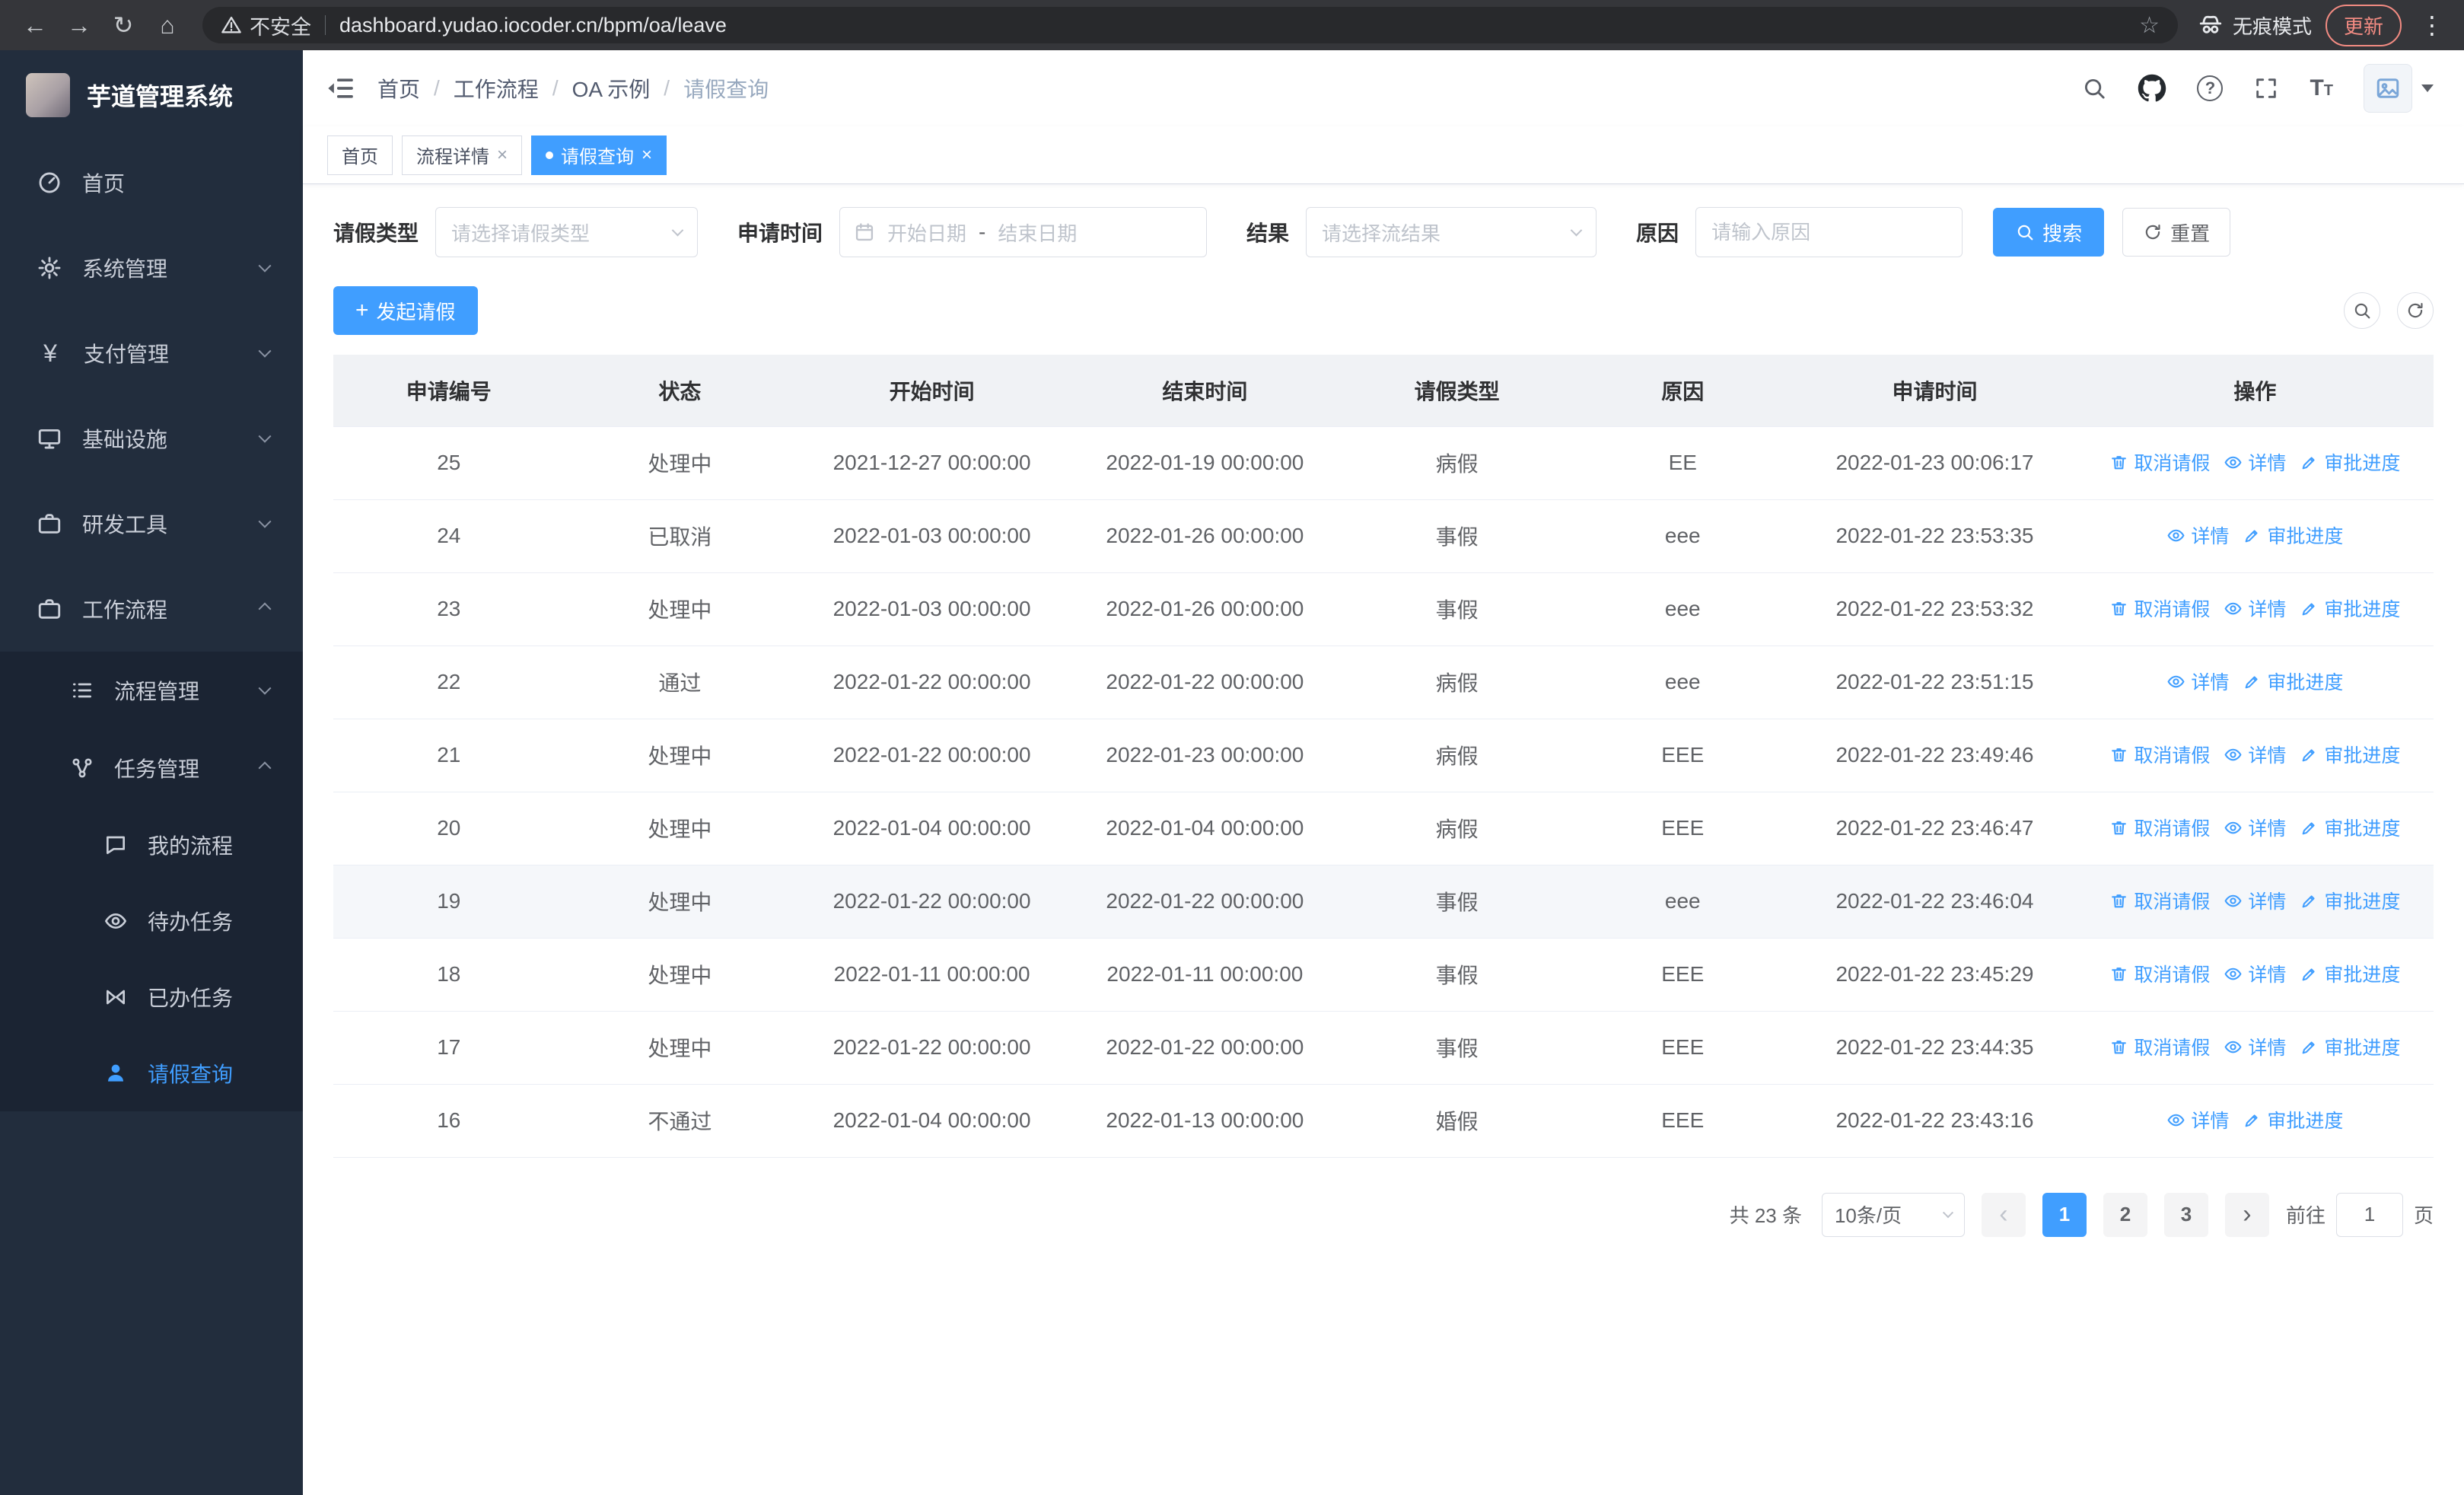 This screenshot has height=1495, width=2464. What do you see at coordinates (2309, 609) in the screenshot?
I see `pen-icon` at bounding box center [2309, 609].